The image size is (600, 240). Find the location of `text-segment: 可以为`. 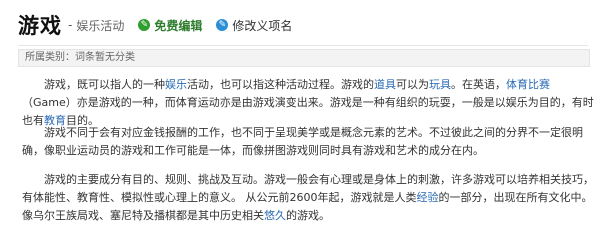

text-segment: 可以为 is located at coordinates (412, 84).